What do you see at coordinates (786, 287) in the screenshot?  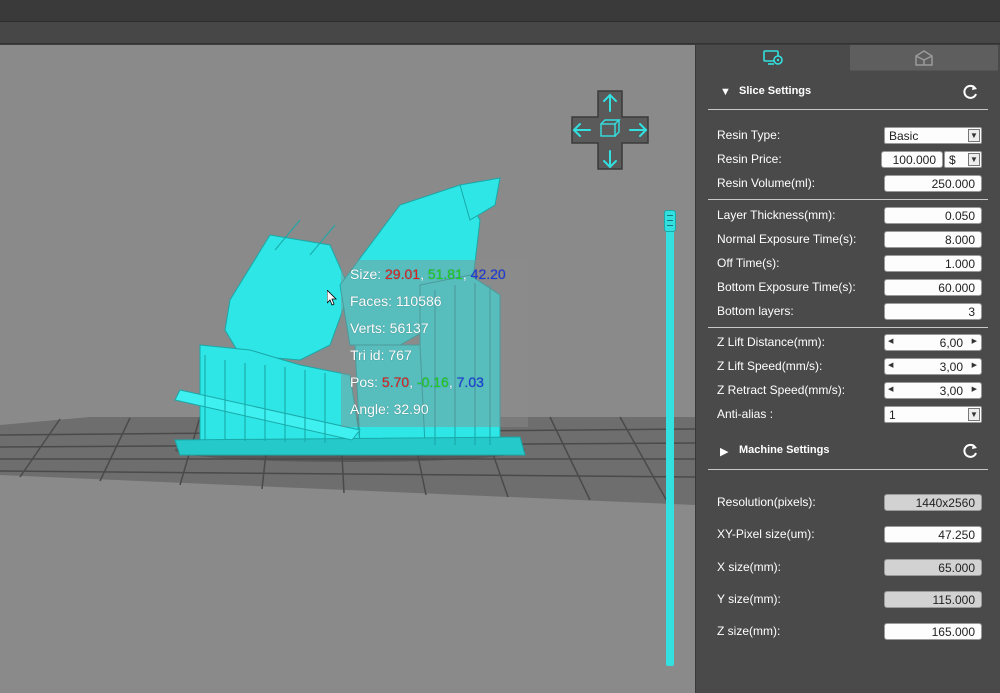 I see `bottom-exposure-label: Bottom Exposure Time(s):` at bounding box center [786, 287].